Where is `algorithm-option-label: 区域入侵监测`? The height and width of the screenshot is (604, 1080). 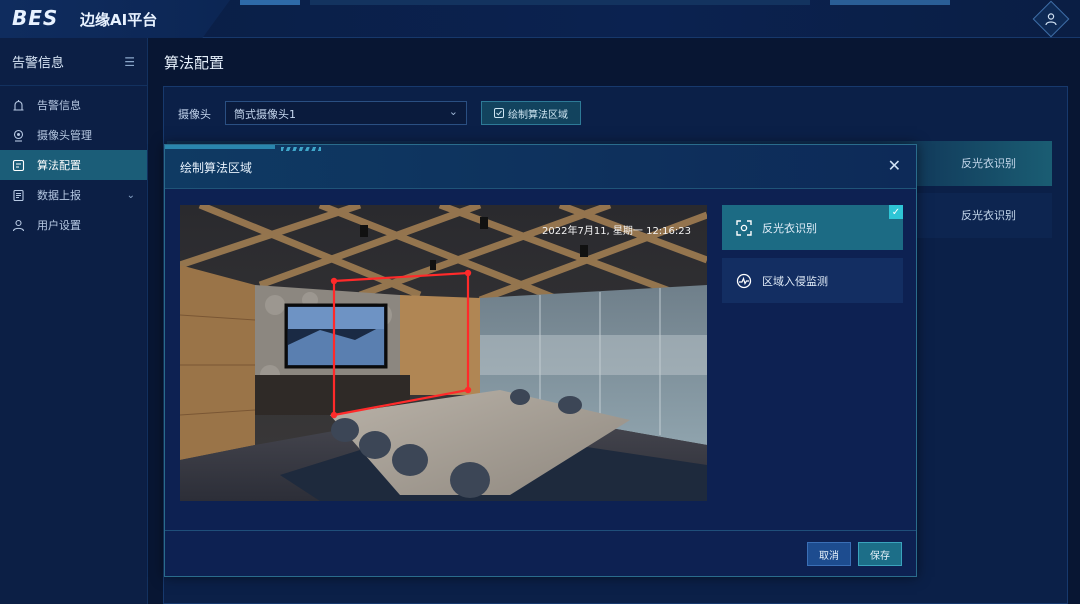
algorithm-option-label: 区域入侵监测 is located at coordinates (795, 281).